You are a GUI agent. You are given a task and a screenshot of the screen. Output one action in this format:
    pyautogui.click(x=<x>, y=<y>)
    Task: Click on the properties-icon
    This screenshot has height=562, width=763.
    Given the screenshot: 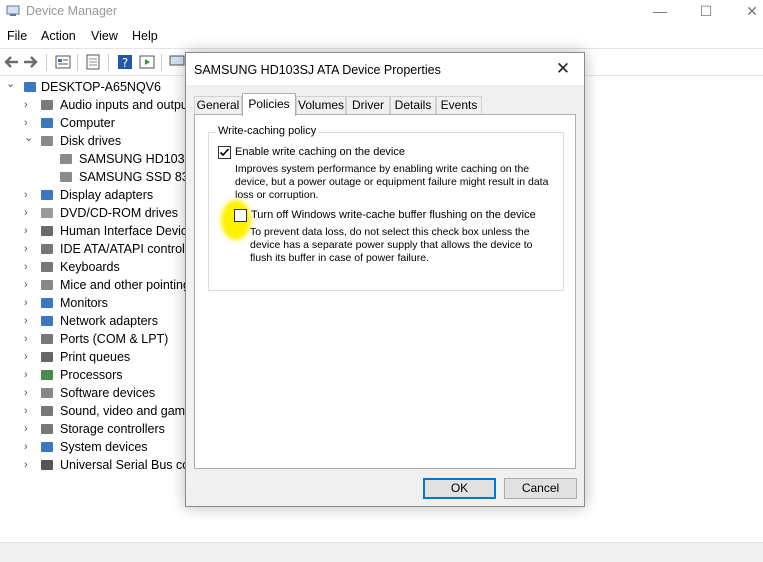 What is the action you would take?
    pyautogui.click(x=63, y=62)
    